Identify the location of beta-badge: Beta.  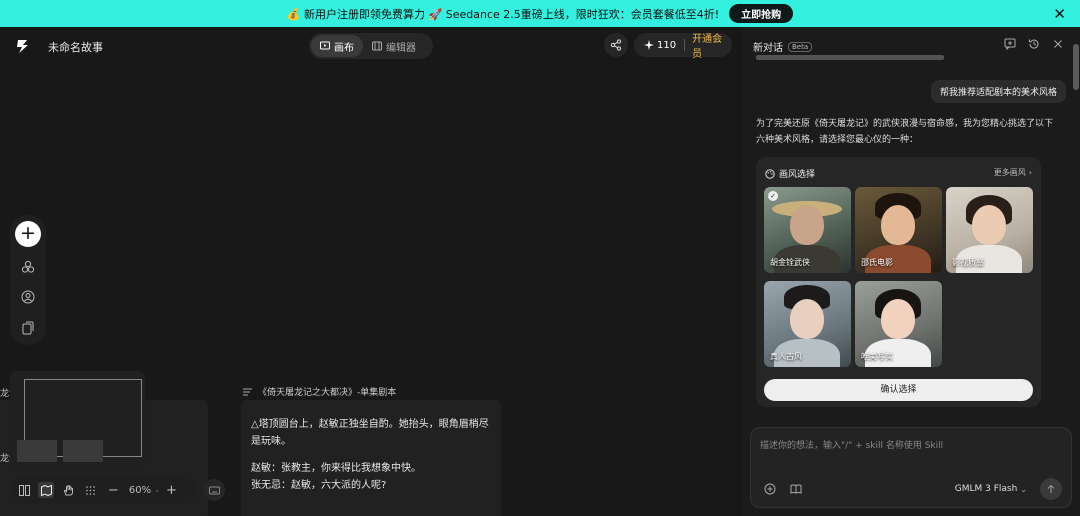
(800, 46).